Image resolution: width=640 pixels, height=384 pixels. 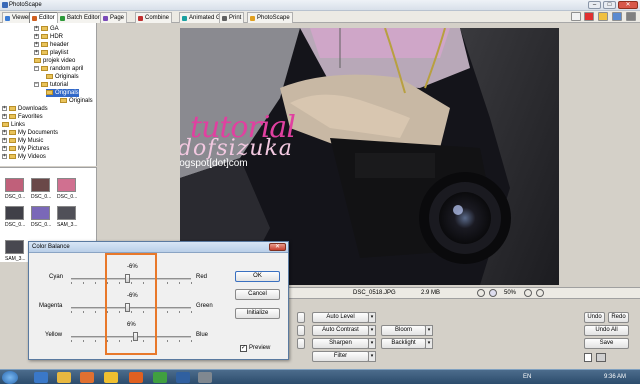 I want to click on tree-item-label: projek video, so click(x=59, y=61).